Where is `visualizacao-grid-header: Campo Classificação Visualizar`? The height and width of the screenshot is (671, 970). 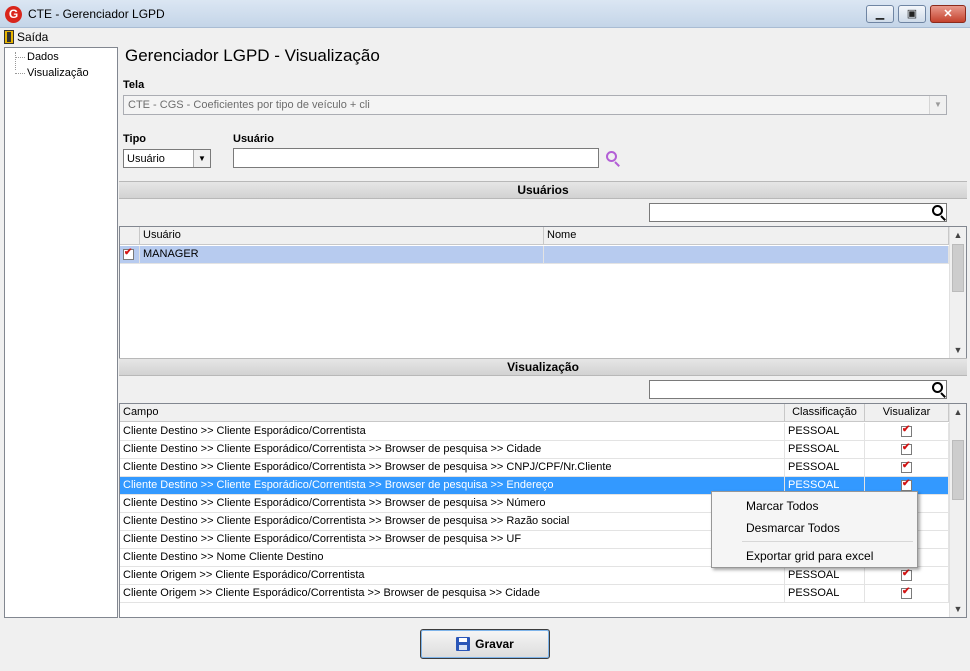 visualizacao-grid-header: Campo Classificação Visualizar is located at coordinates (534, 413).